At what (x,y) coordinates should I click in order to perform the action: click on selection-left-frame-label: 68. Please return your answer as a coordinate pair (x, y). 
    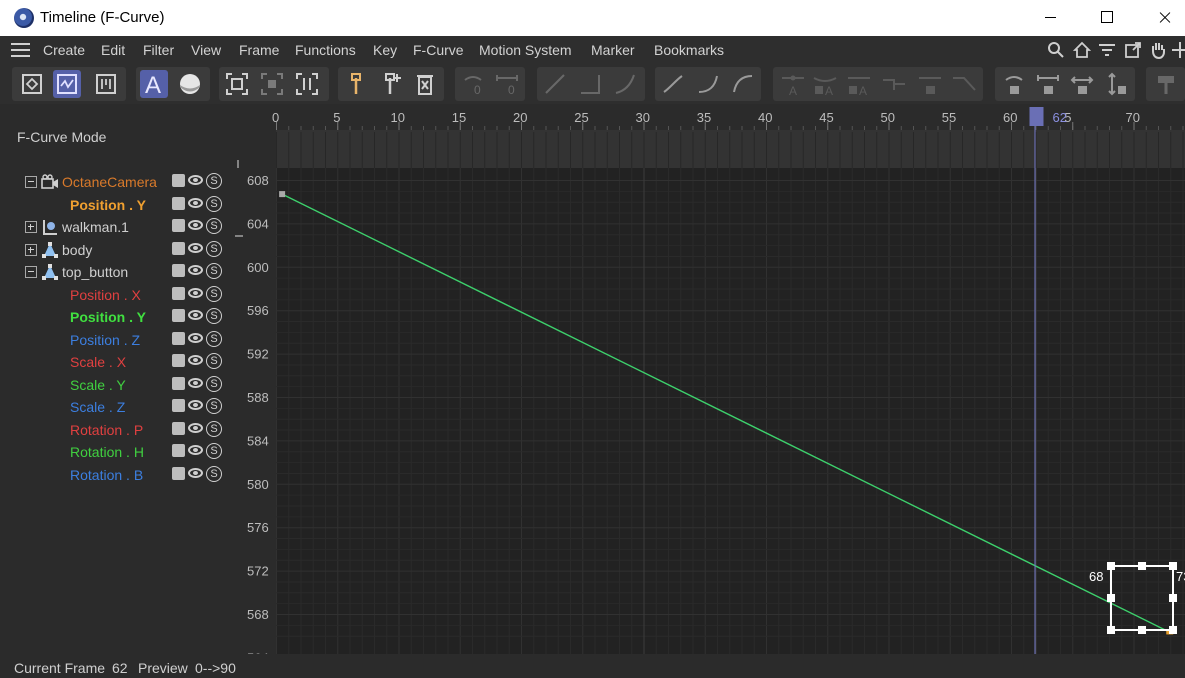
    Looking at the image, I should click on (1096, 576).